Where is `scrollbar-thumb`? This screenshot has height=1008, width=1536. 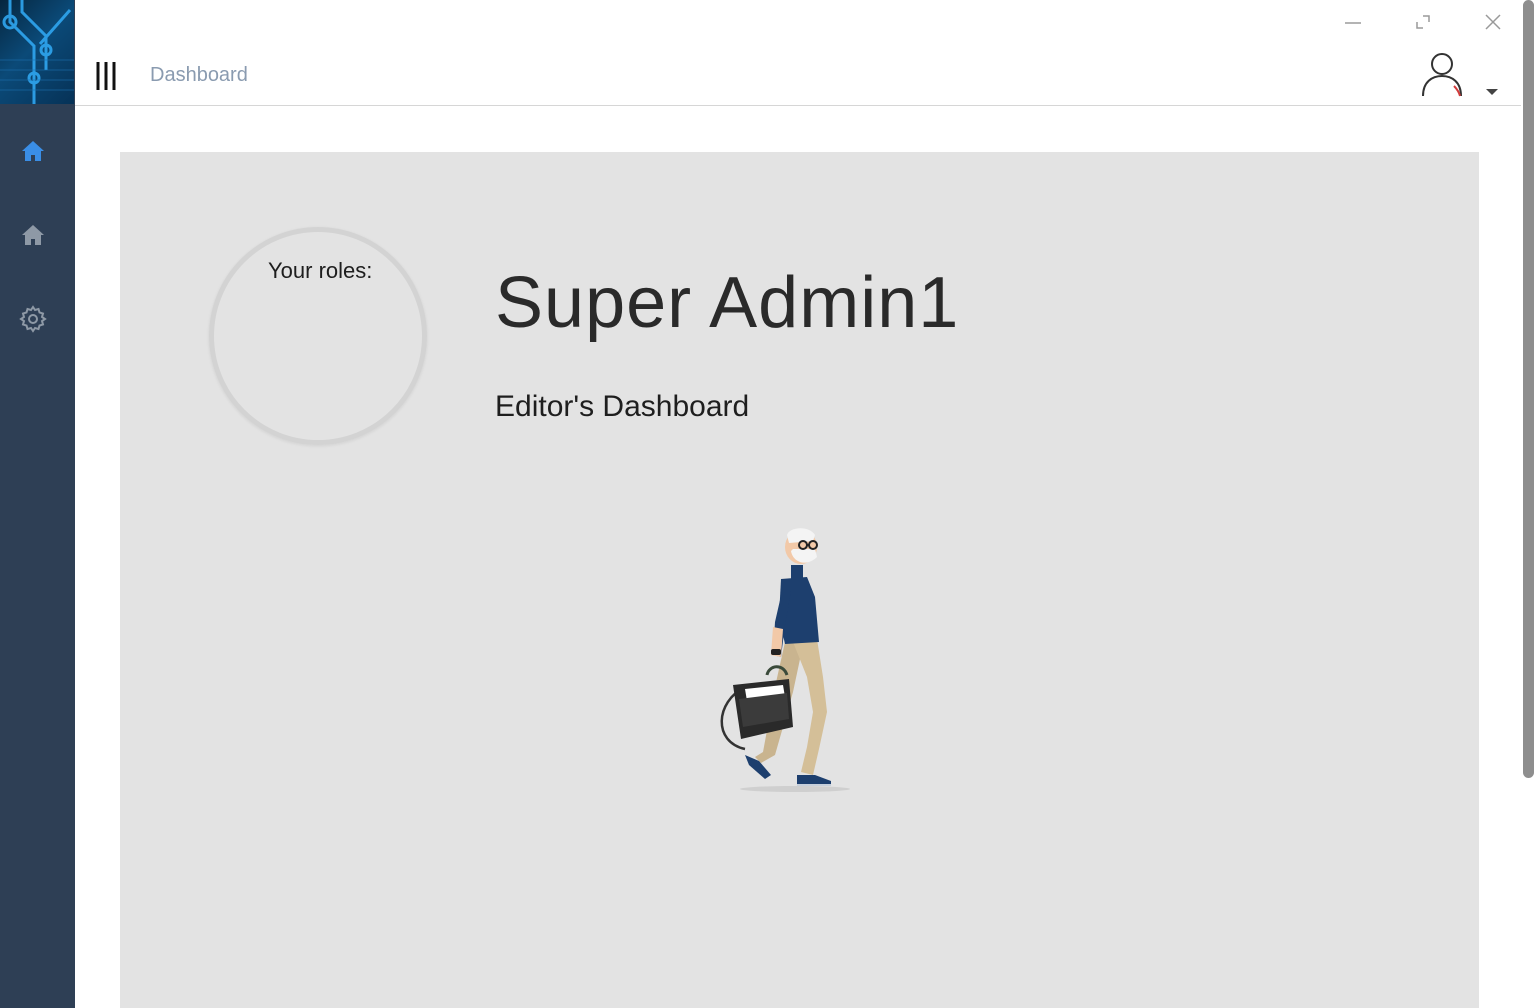 scrollbar-thumb is located at coordinates (1528, 389).